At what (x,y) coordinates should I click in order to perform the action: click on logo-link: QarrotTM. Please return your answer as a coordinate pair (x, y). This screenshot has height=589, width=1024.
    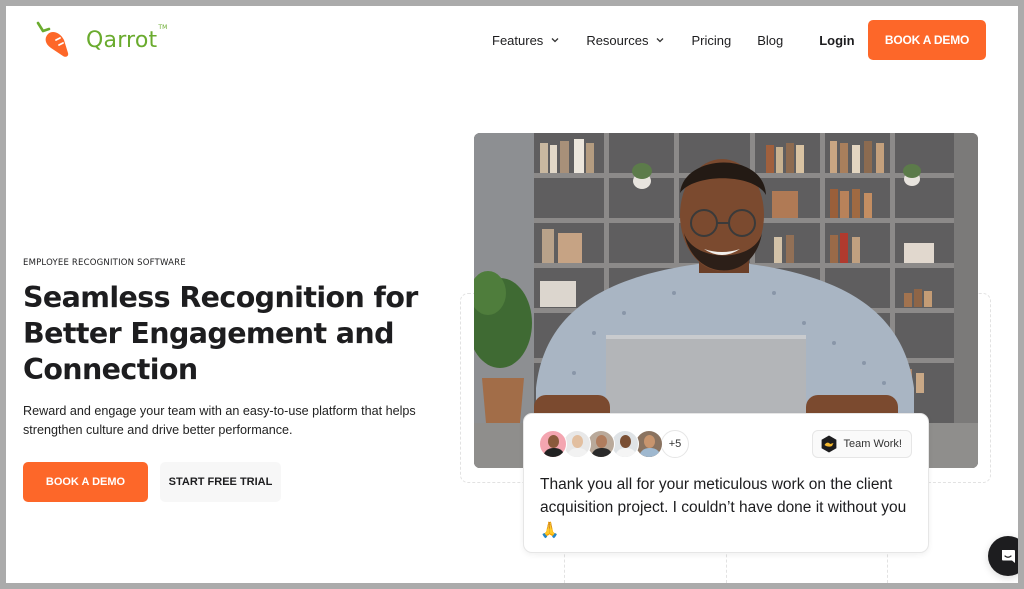
    Looking at the image, I should click on (101, 40).